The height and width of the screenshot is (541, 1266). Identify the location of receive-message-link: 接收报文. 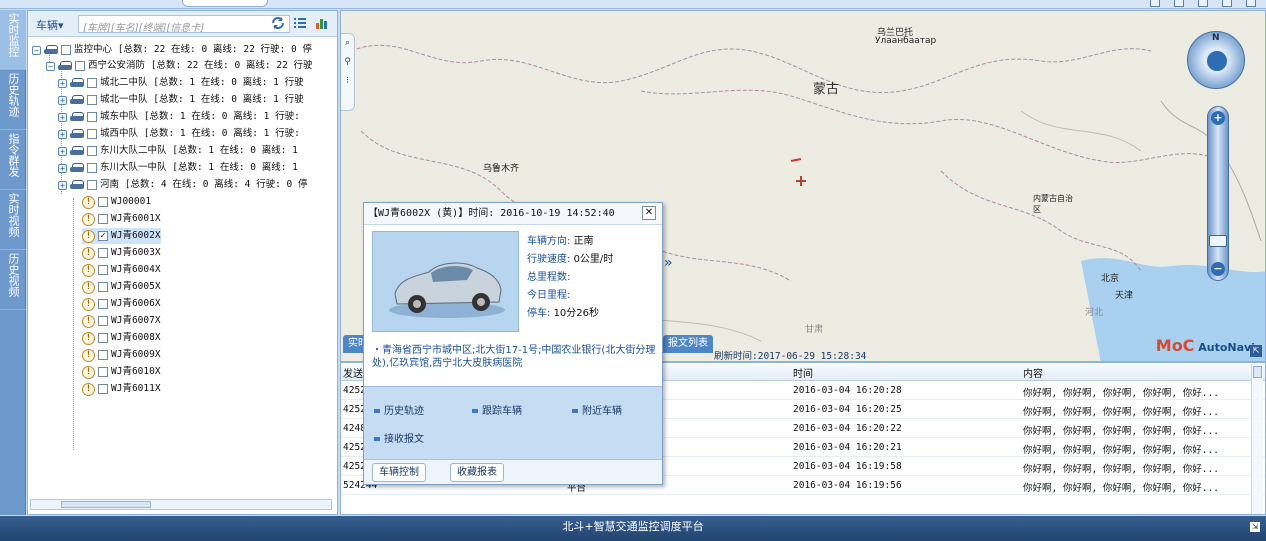
(399, 437).